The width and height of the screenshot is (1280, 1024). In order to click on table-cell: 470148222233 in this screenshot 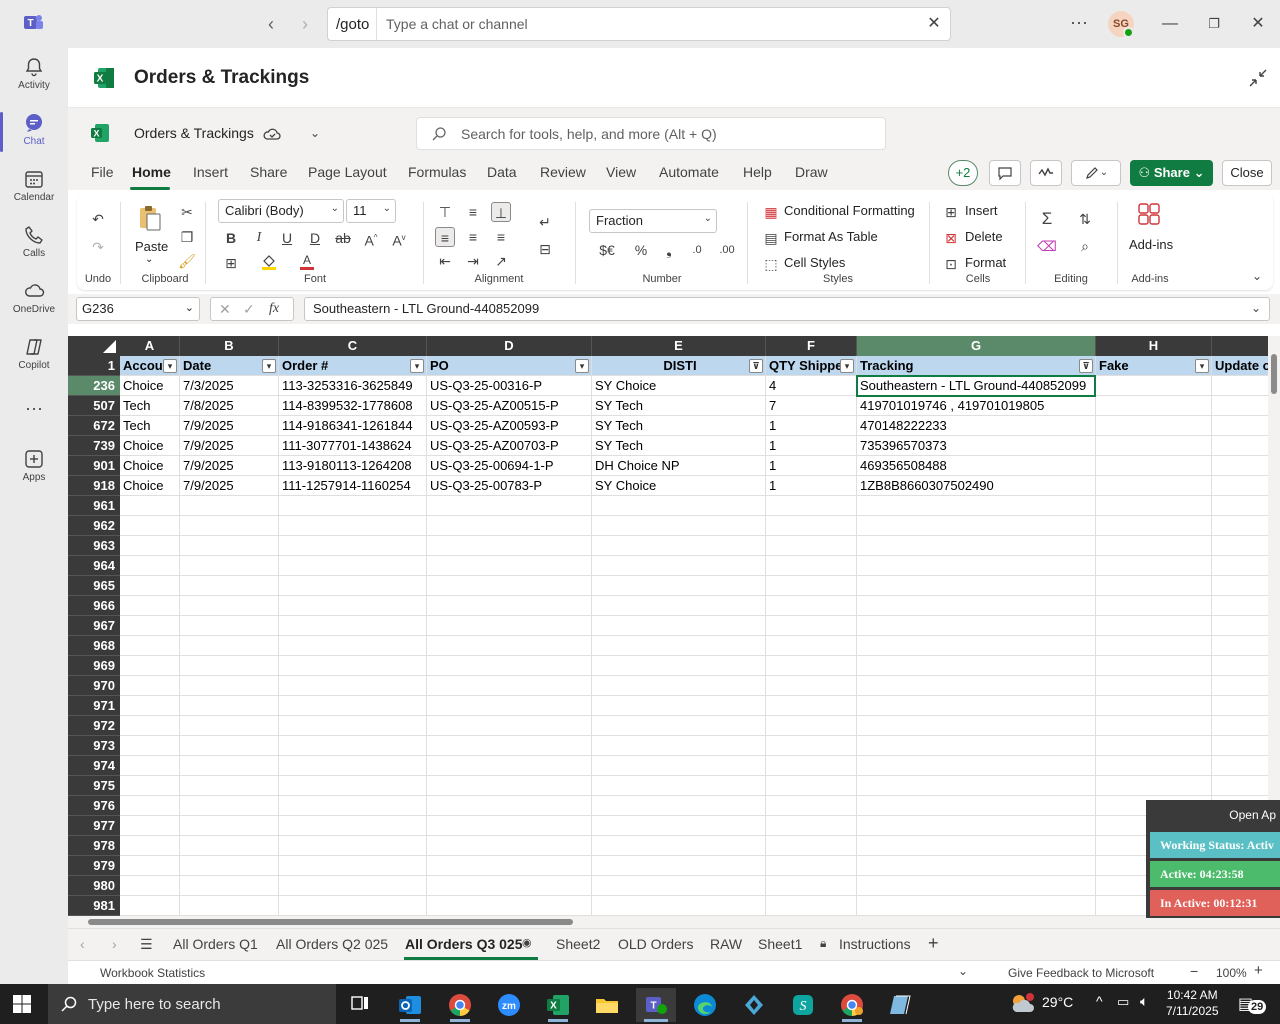, I will do `click(976, 426)`.